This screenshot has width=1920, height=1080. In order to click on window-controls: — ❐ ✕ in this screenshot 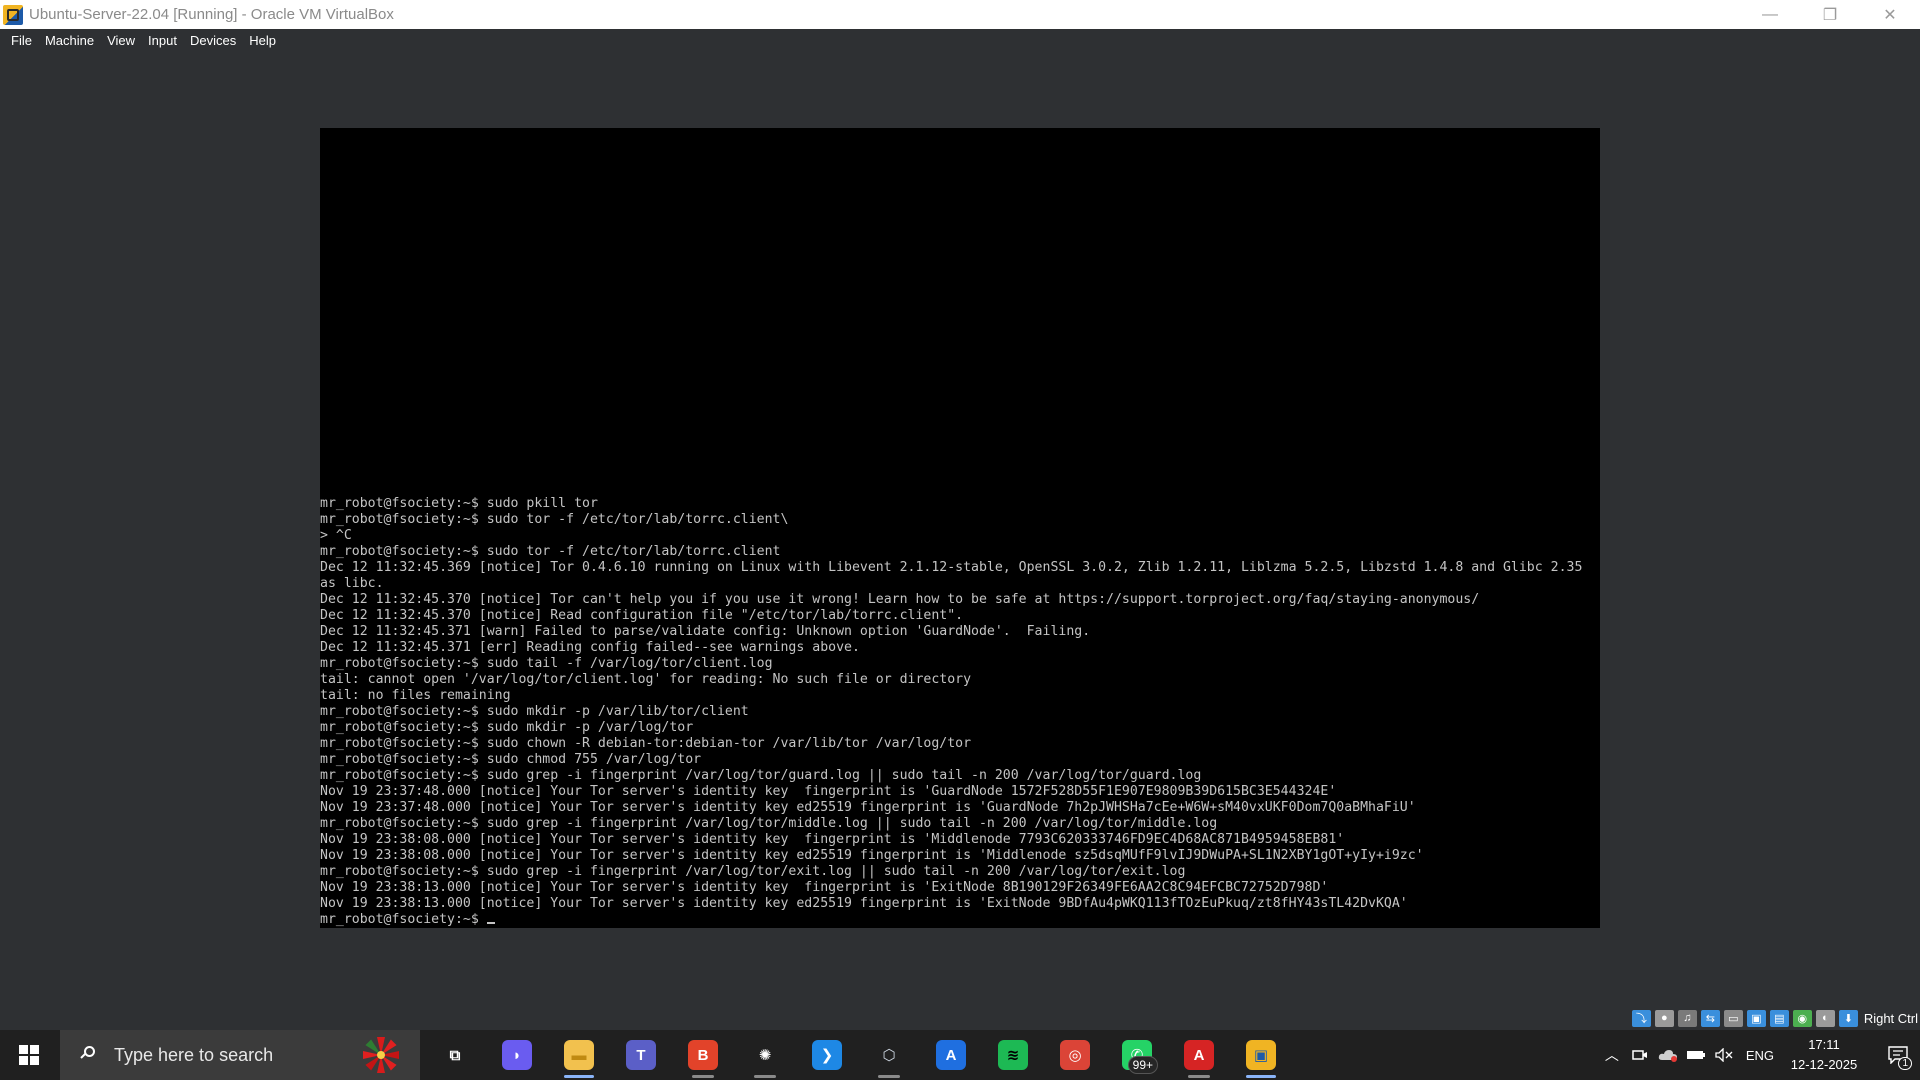, I will do `click(1830, 14)`.